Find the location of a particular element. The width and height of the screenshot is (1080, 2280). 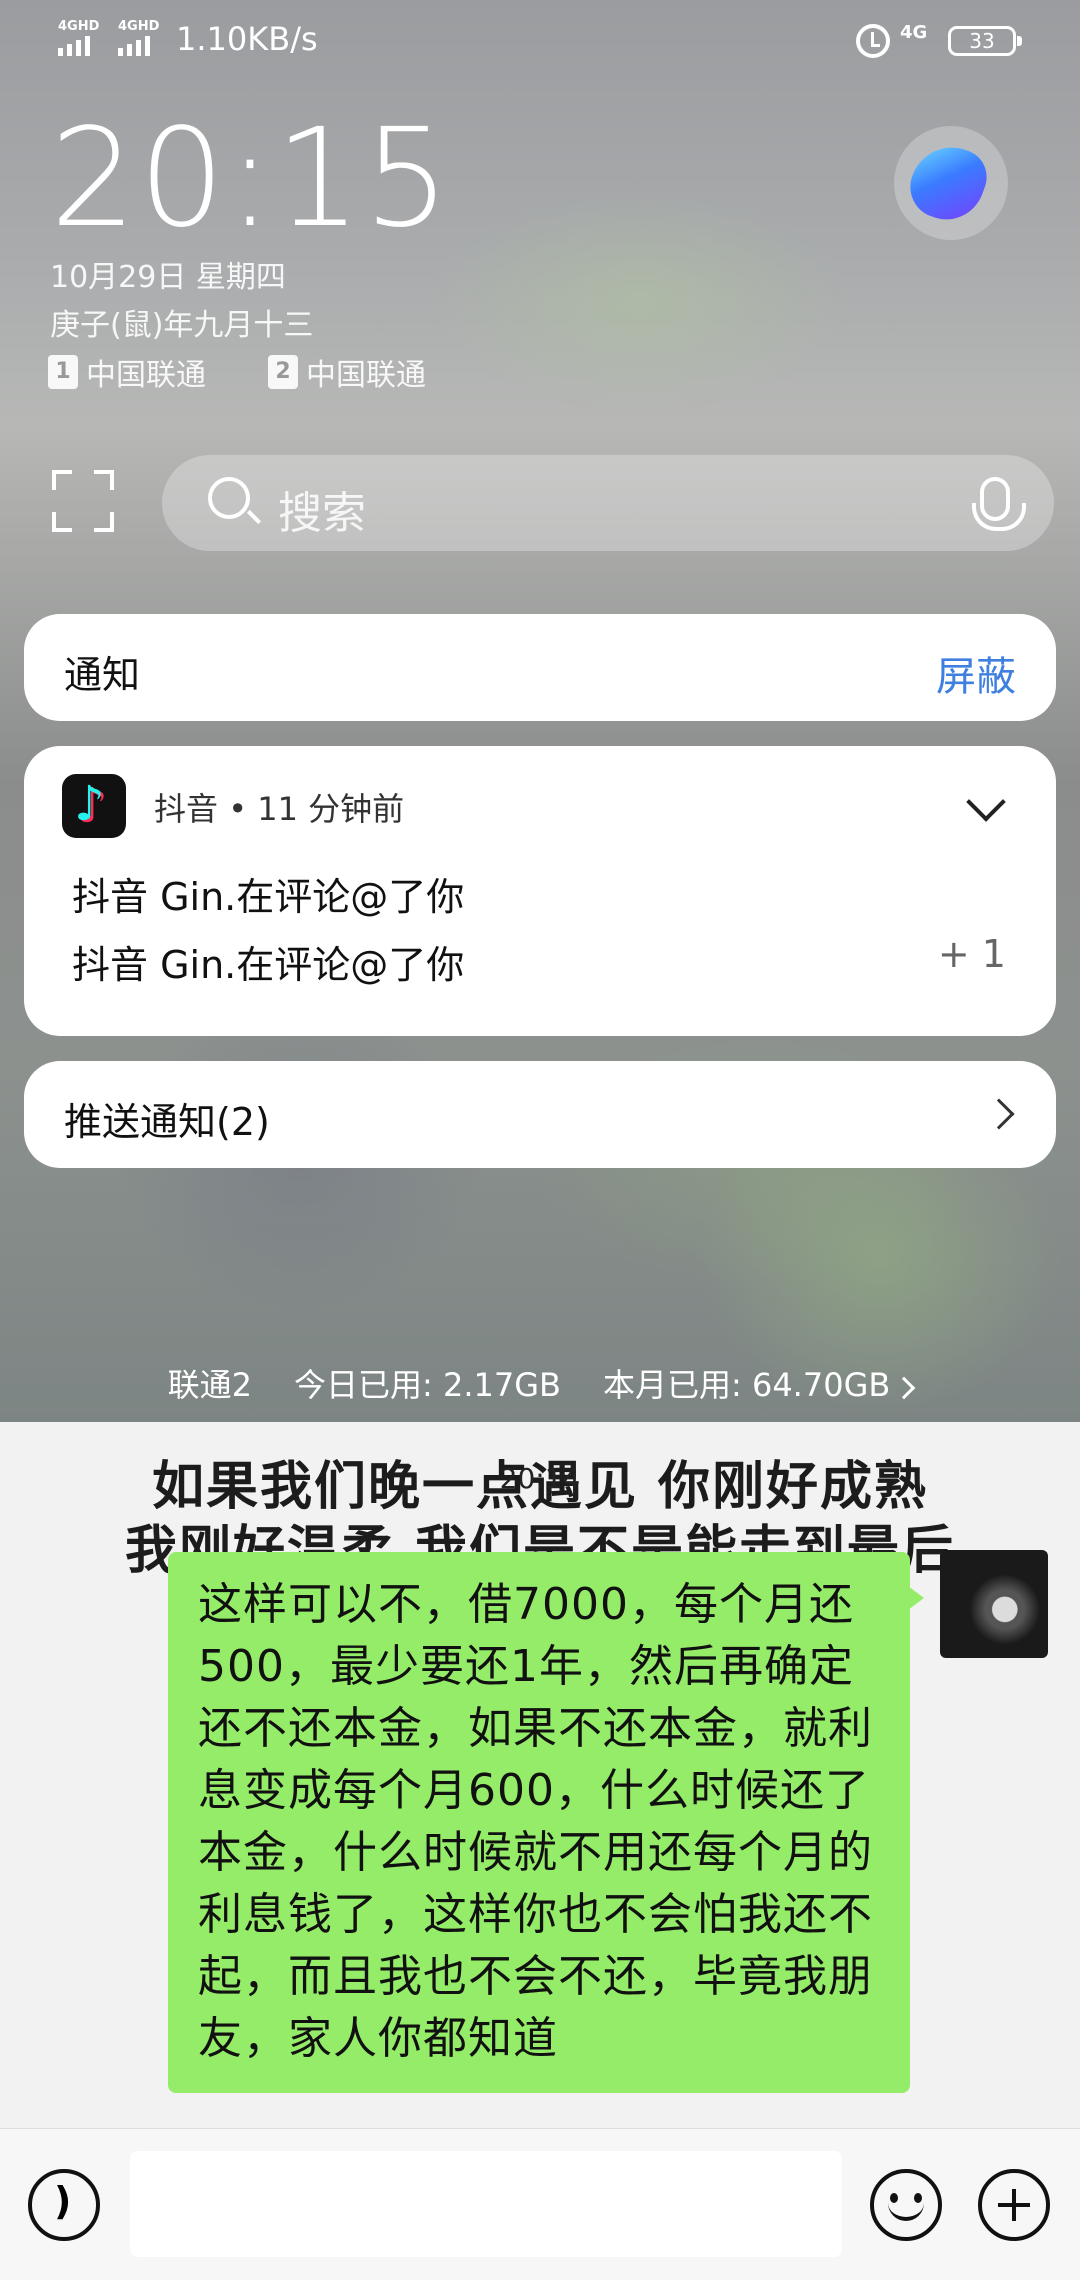

voice-icon is located at coordinates (64, 2205).